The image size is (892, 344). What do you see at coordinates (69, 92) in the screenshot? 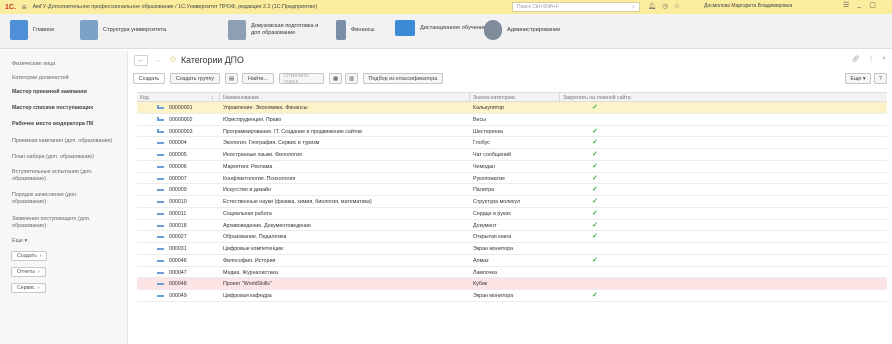
I see `nav-admission-wizard: Мастер приемной кампании` at bounding box center [69, 92].